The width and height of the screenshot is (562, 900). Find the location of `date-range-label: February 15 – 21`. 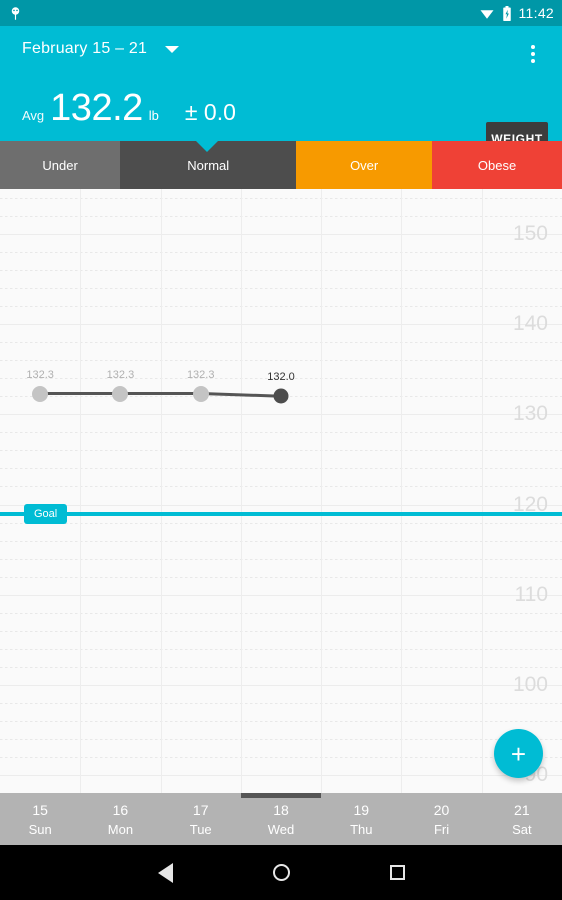

date-range-label: February 15 – 21 is located at coordinates (85, 48).